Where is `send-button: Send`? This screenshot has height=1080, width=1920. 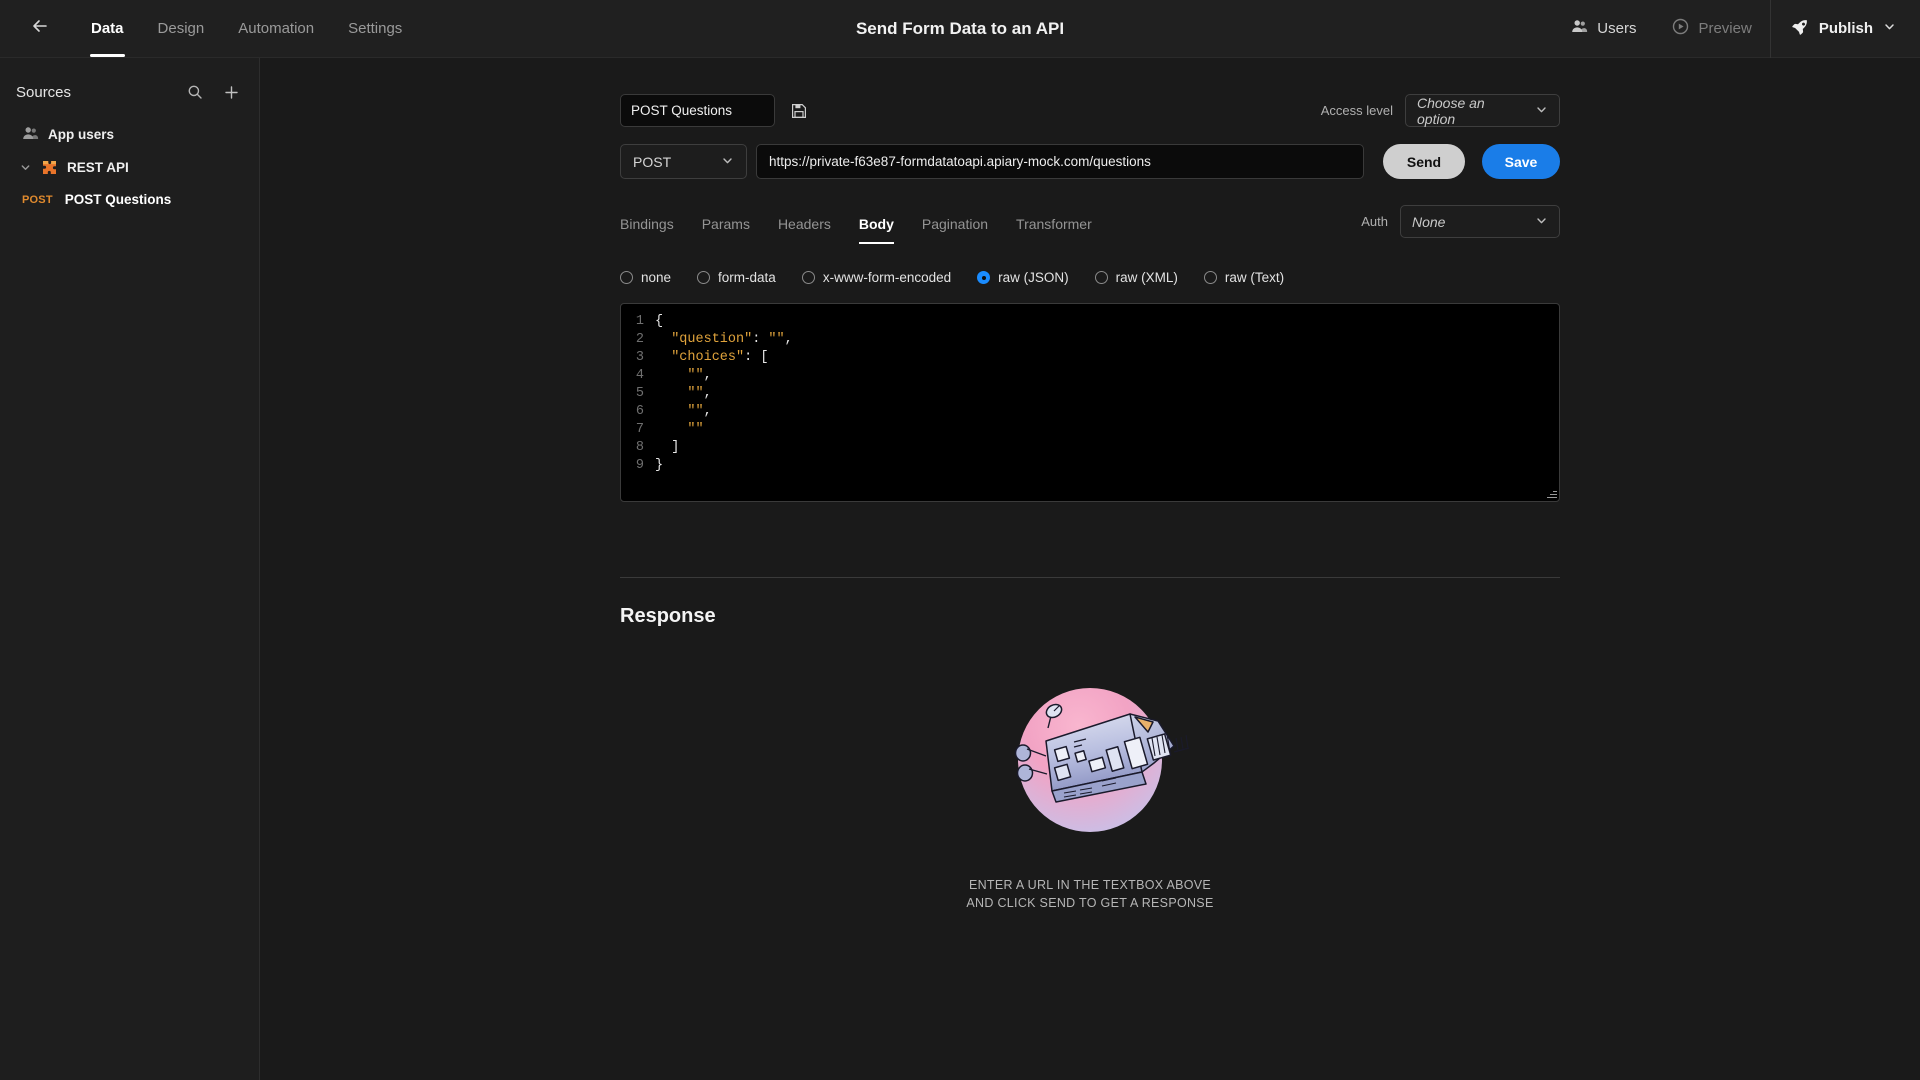 send-button: Send is located at coordinates (1424, 161).